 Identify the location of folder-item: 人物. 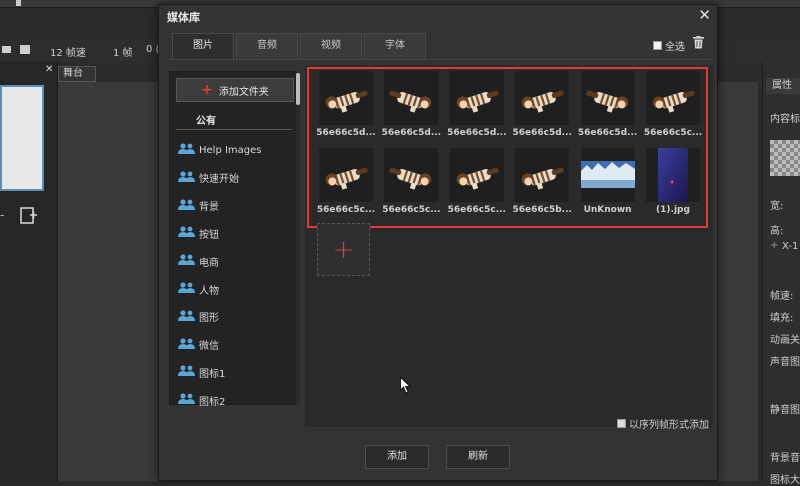
(198, 289).